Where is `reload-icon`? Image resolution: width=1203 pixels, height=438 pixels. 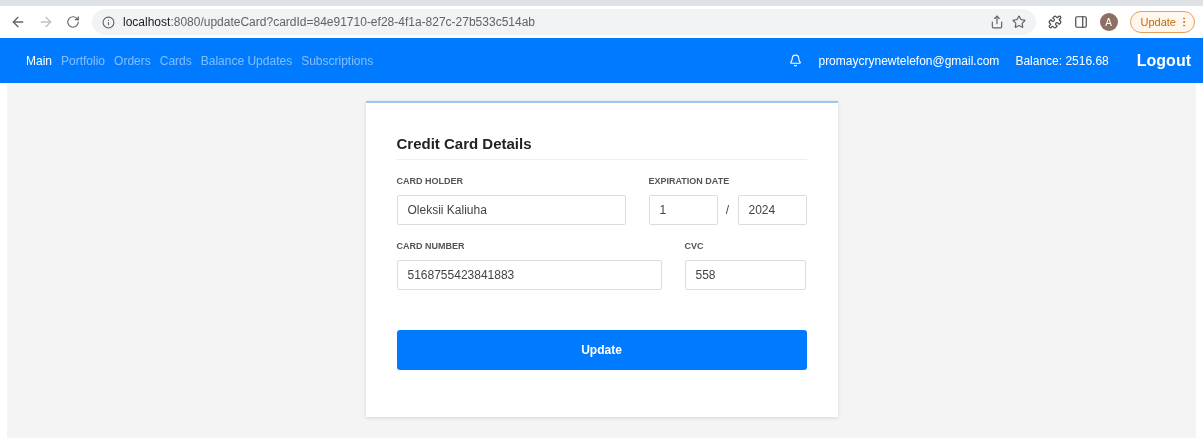 reload-icon is located at coordinates (73, 22).